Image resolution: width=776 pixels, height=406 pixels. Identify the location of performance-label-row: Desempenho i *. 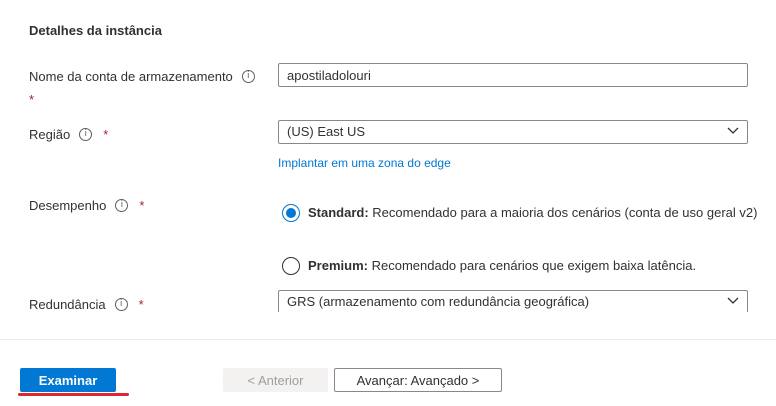
(86, 205).